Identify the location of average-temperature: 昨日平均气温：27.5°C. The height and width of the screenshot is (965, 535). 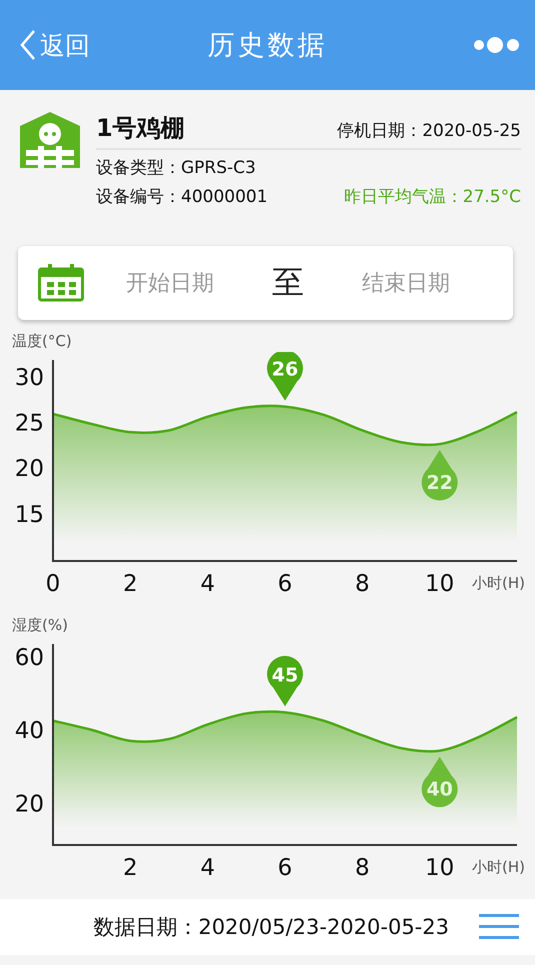
(432, 197).